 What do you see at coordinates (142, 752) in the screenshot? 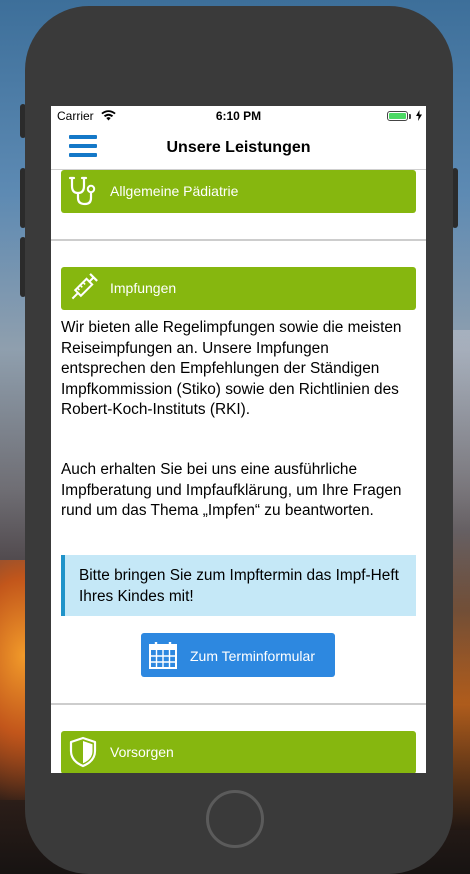
I see `section-title: Vorsorgen` at bounding box center [142, 752].